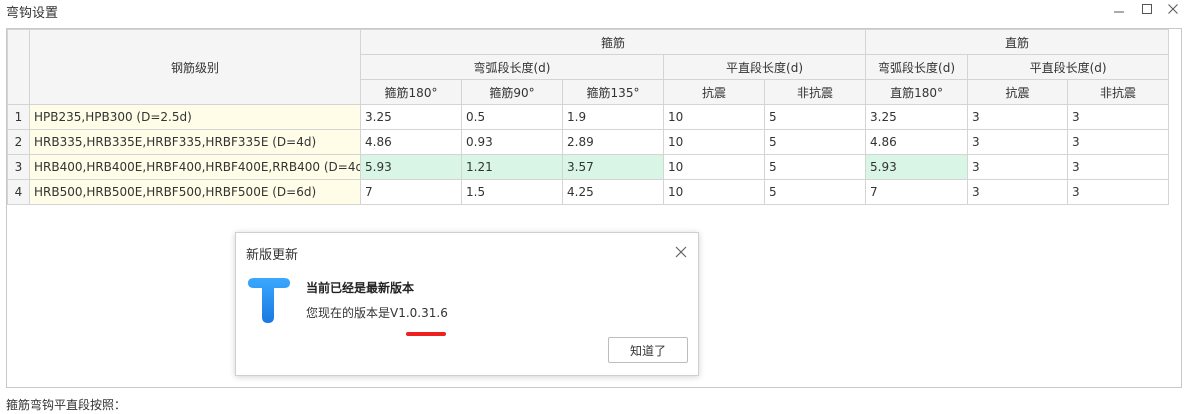  What do you see at coordinates (512, 192) in the screenshot?
I see `value-cell: 1.5` at bounding box center [512, 192].